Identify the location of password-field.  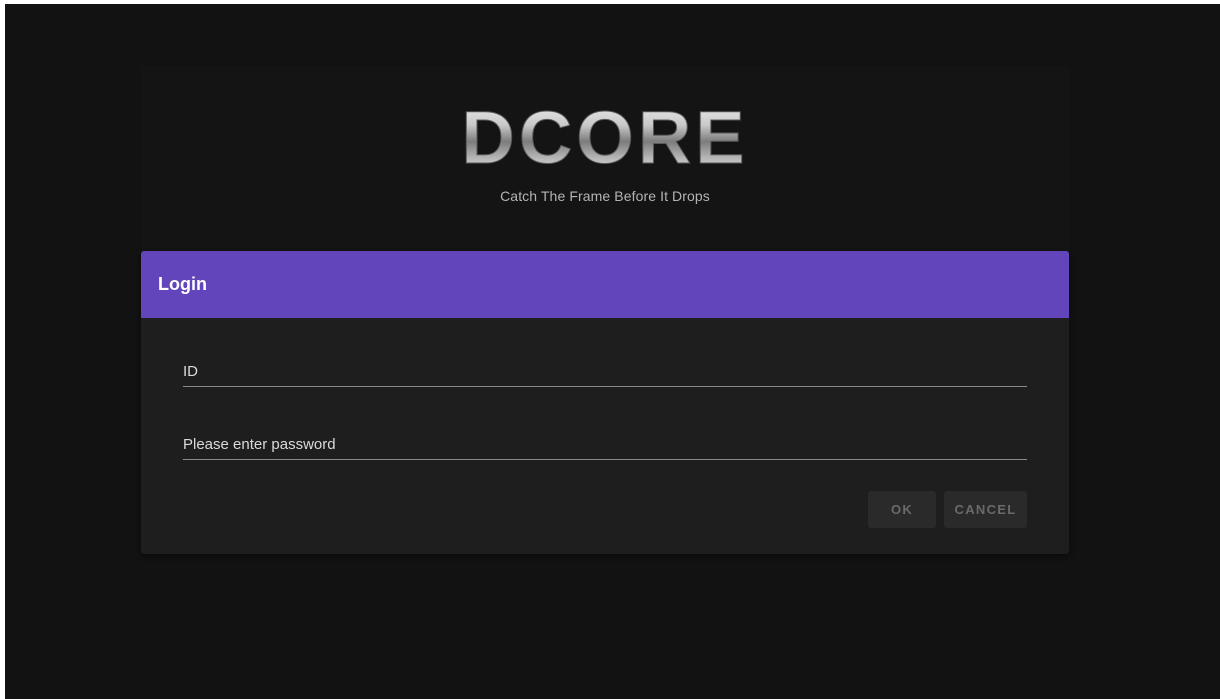
(605, 444).